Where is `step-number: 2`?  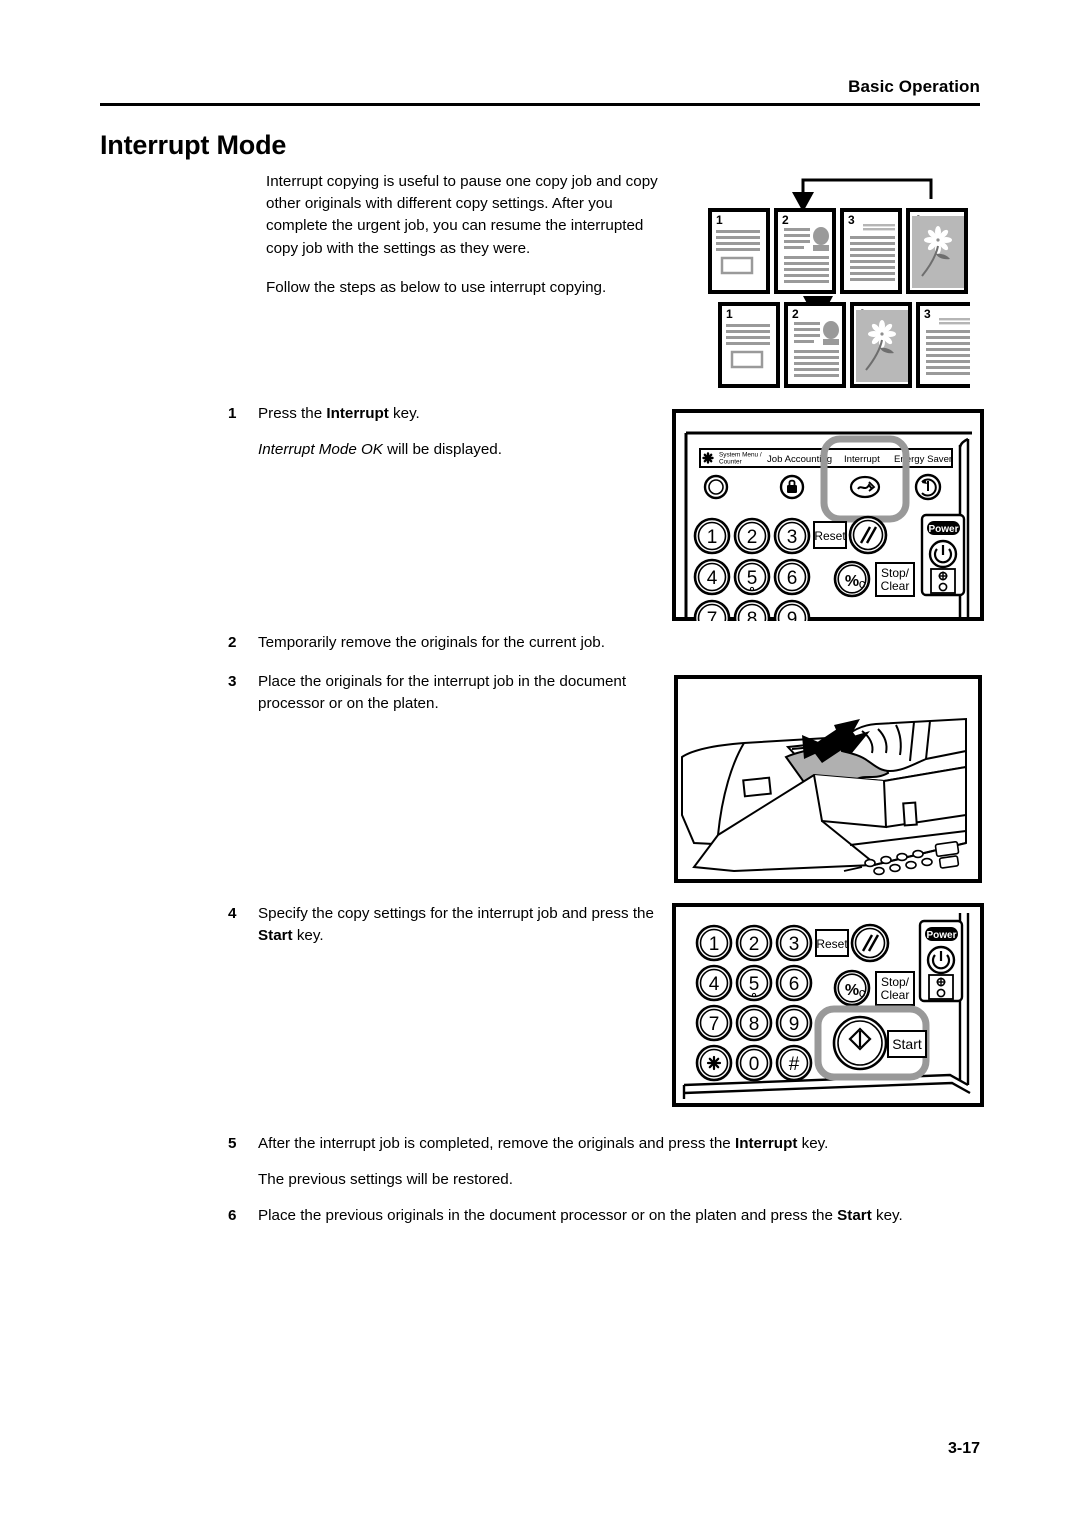
step-number: 2 is located at coordinates (232, 642).